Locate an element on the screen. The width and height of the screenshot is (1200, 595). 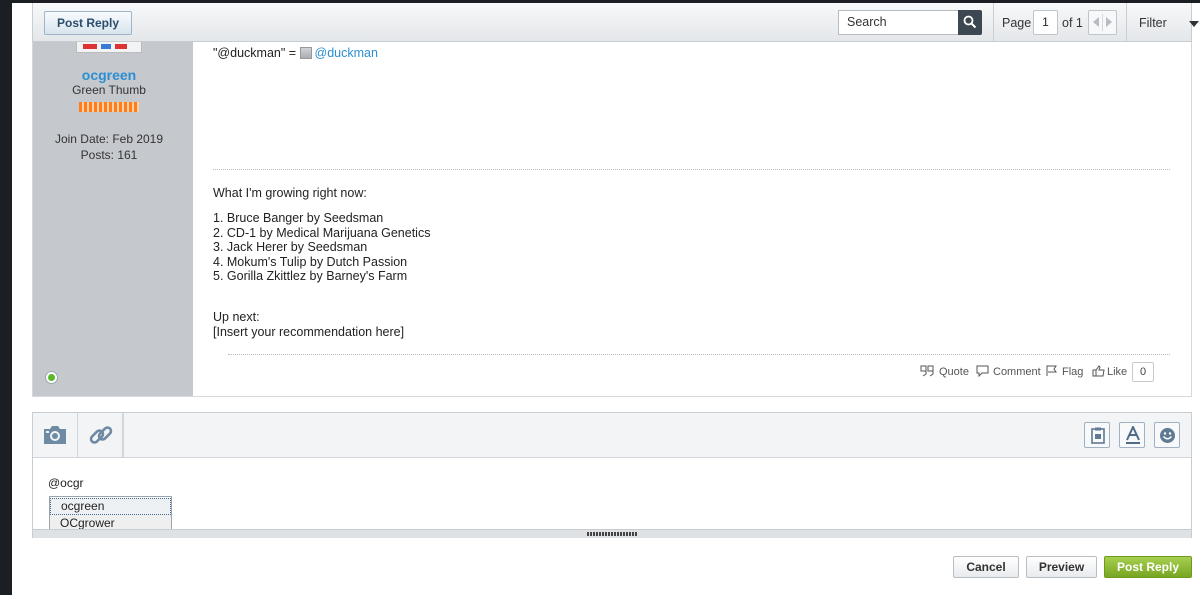
quote-button: Quote is located at coordinates (944, 371).